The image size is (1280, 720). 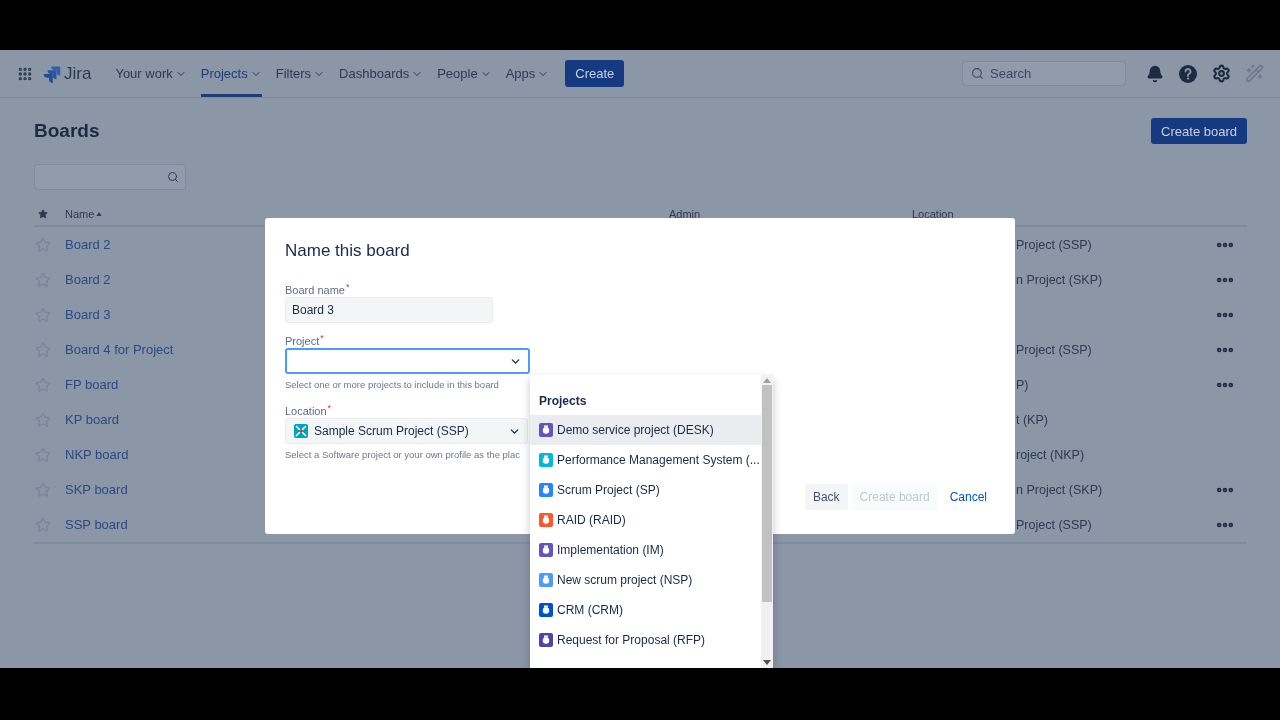 What do you see at coordinates (464, 73) in the screenshot?
I see `nav-menu-item: People` at bounding box center [464, 73].